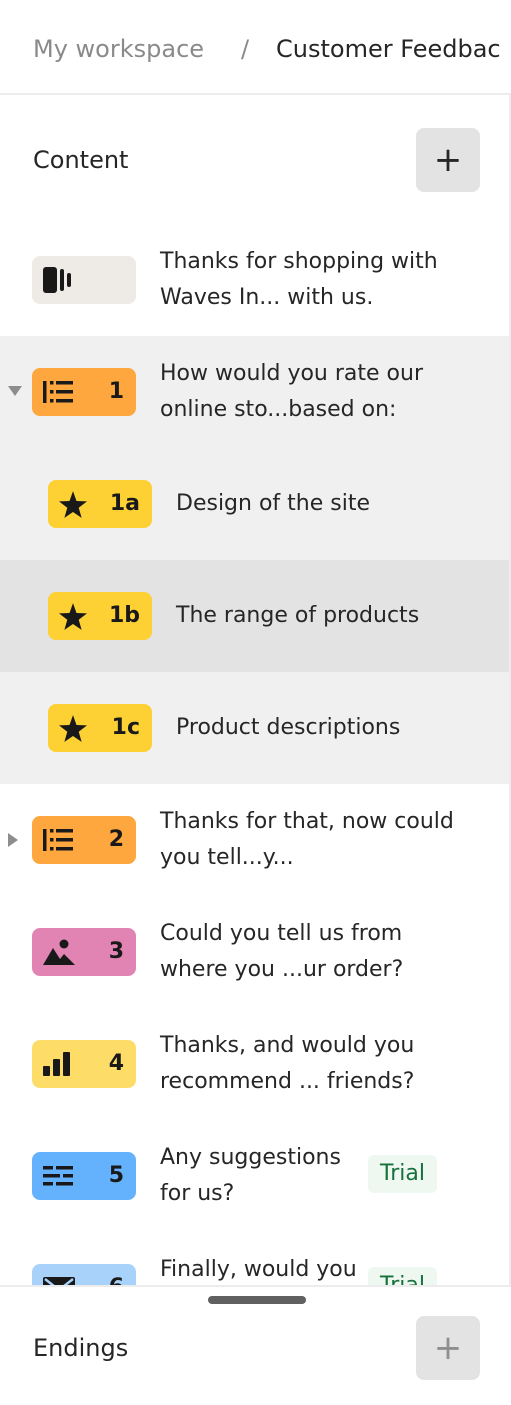 The image size is (511, 1405). I want to click on collapse-triangle-icon, so click(15, 391).